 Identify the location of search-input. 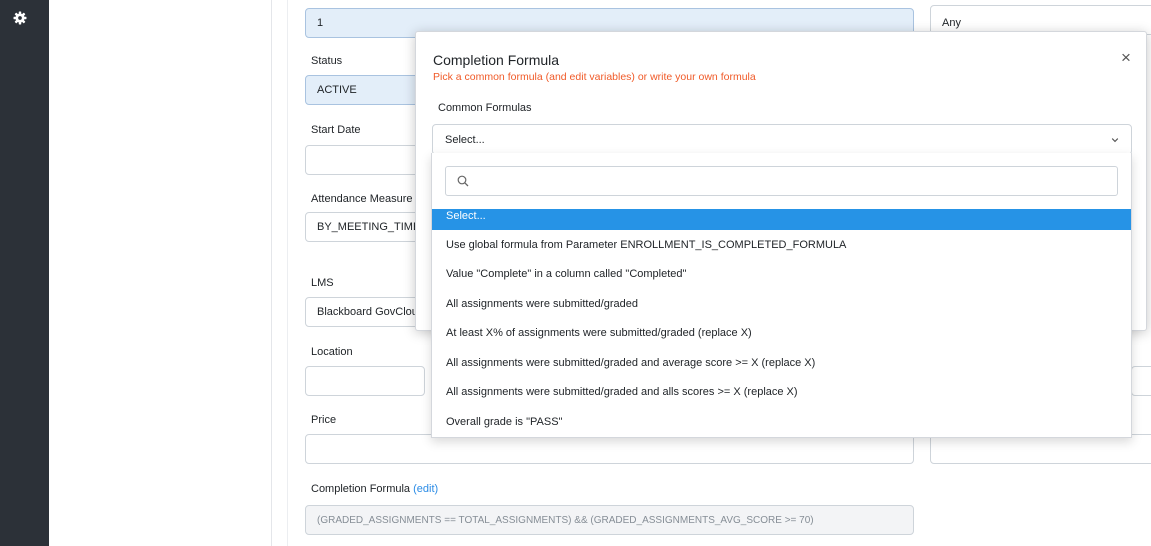
(781, 181).